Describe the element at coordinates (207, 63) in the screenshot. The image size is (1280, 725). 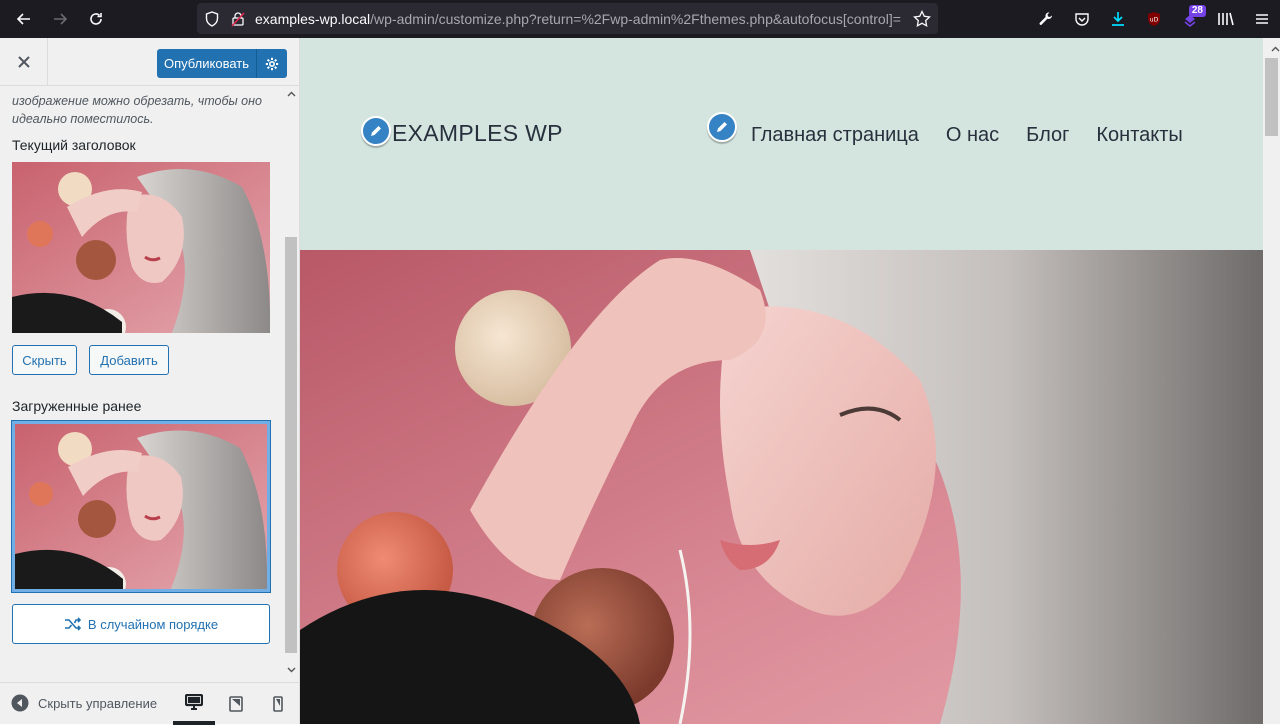
I see `publish-button: Опубликовать` at that location.